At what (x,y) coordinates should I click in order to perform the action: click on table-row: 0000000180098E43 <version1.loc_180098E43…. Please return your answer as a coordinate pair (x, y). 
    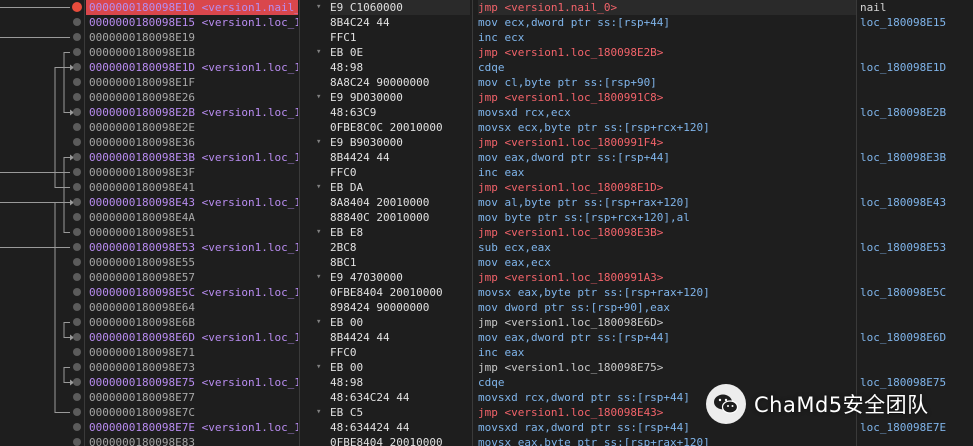
    Looking at the image, I should click on (486, 202).